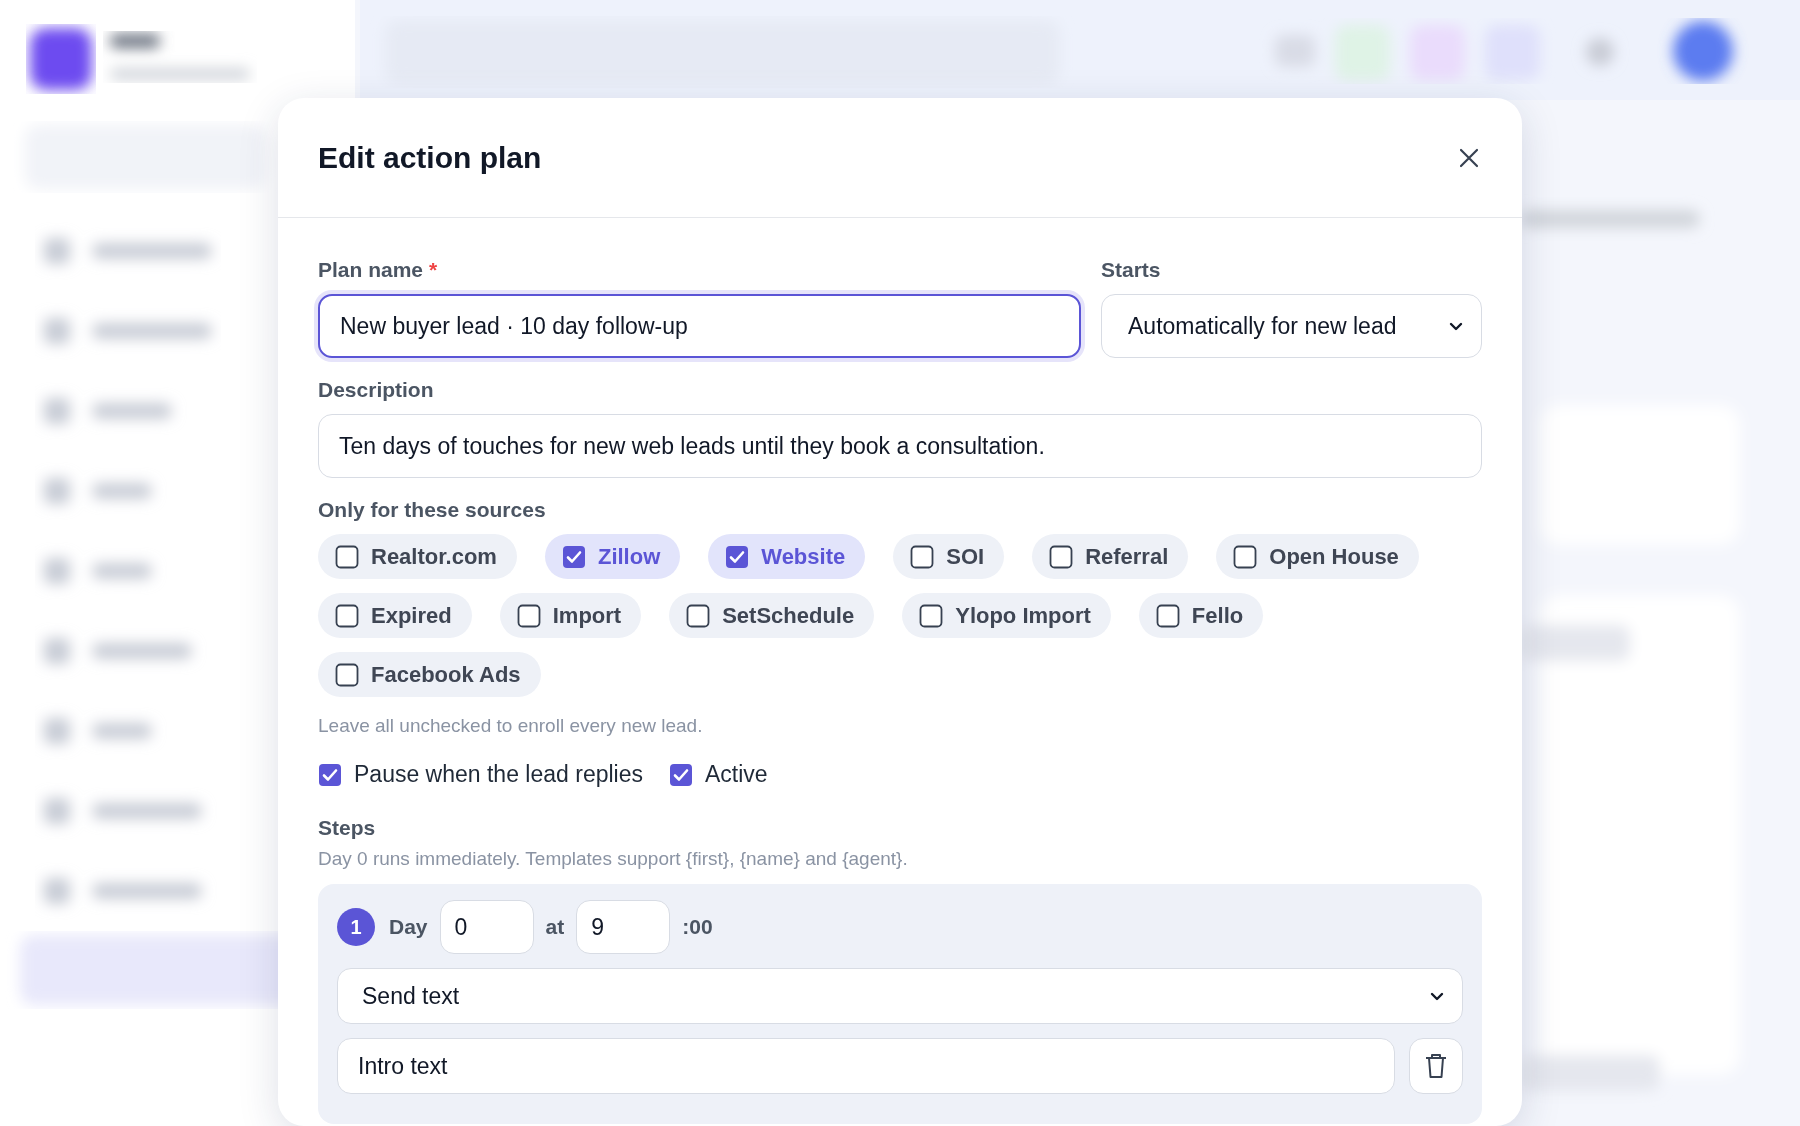 Image resolution: width=1800 pixels, height=1126 pixels. What do you see at coordinates (371, 270) in the screenshot?
I see `field-label: Plan name` at bounding box center [371, 270].